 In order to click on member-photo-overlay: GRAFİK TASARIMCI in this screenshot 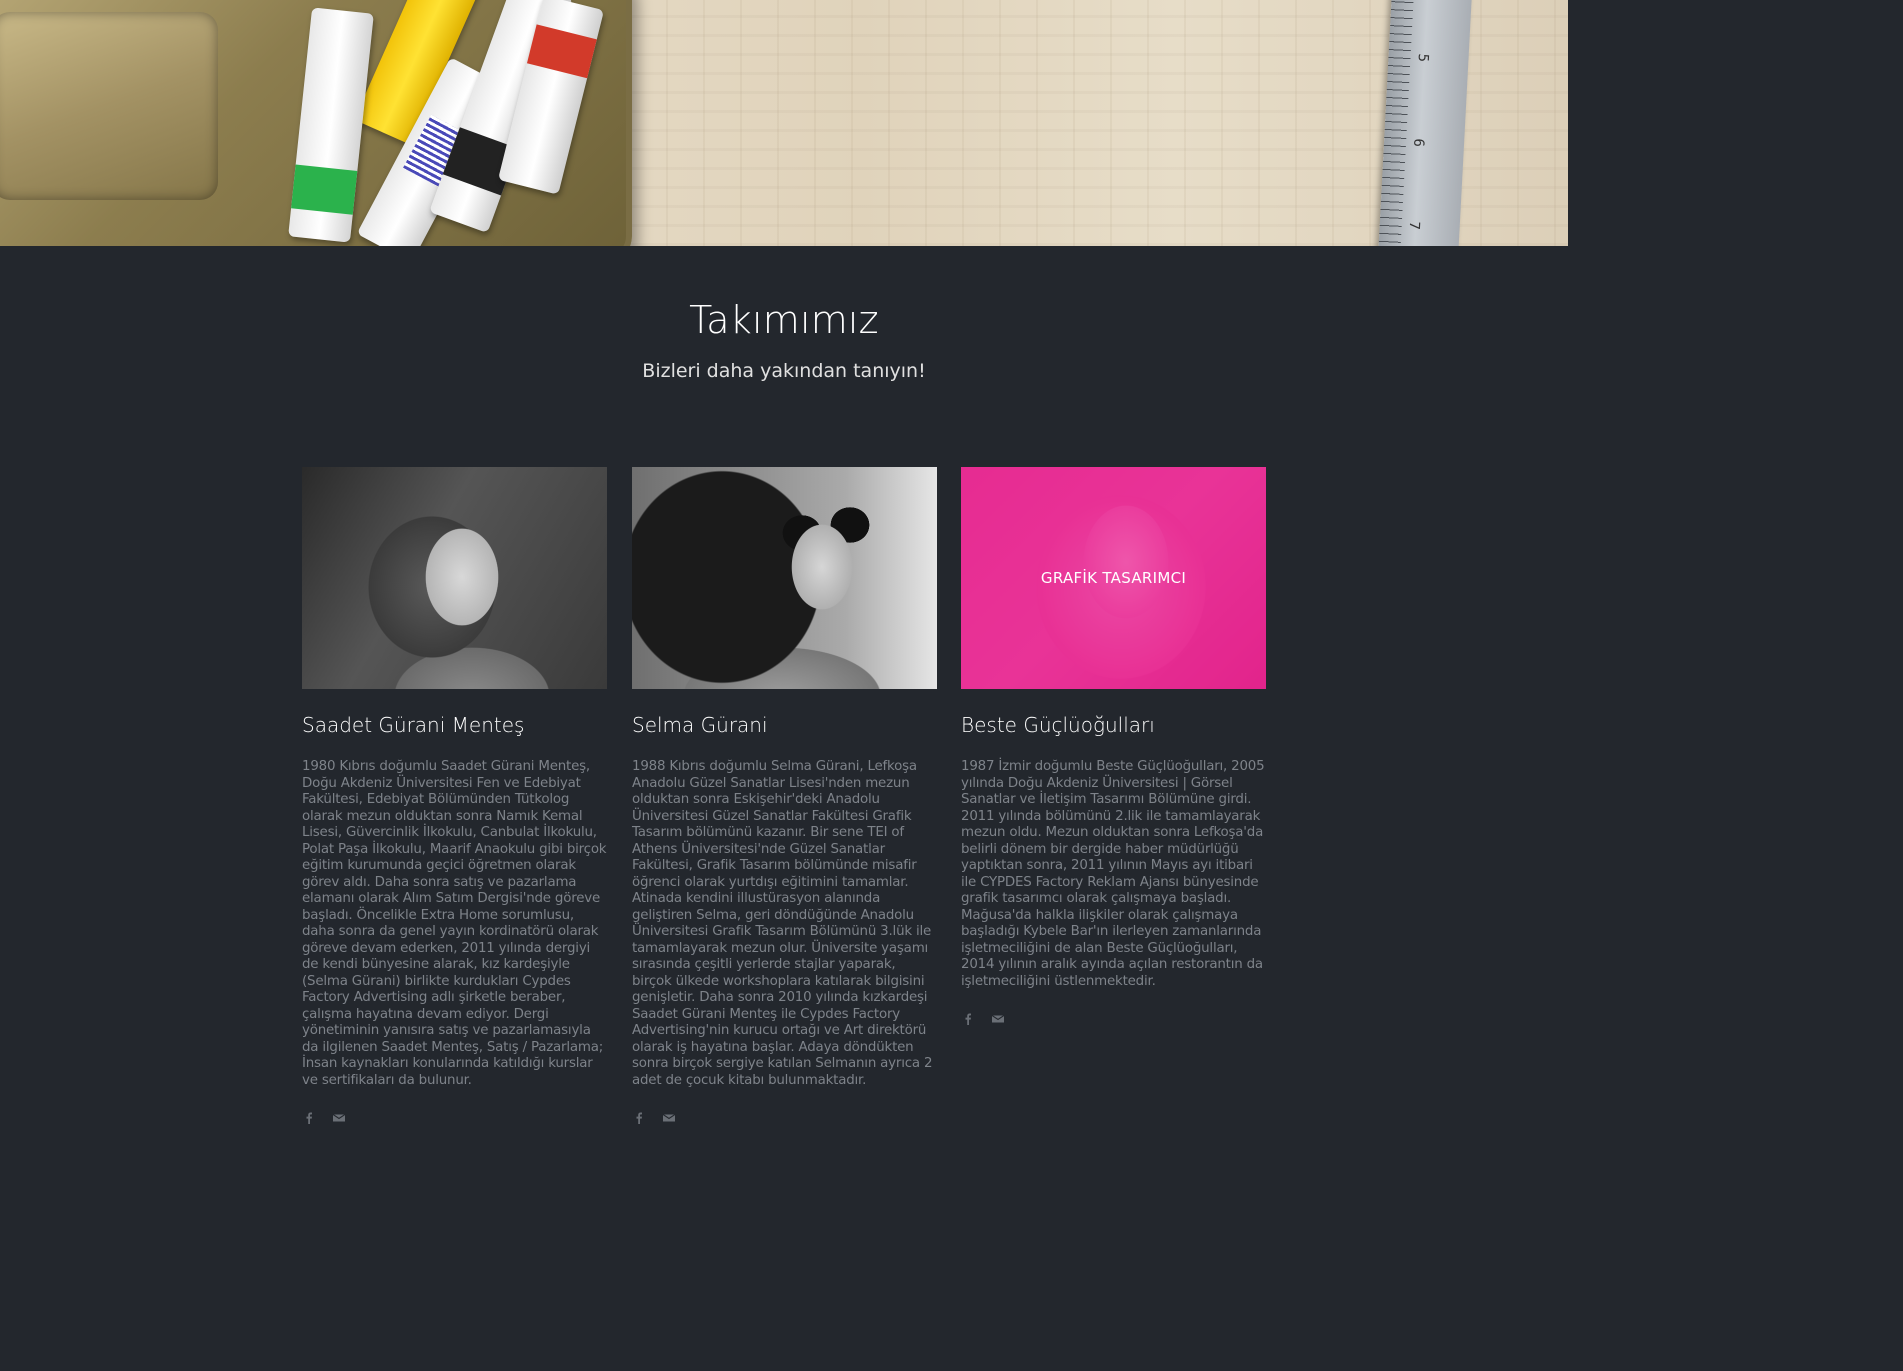, I will do `click(1113, 578)`.